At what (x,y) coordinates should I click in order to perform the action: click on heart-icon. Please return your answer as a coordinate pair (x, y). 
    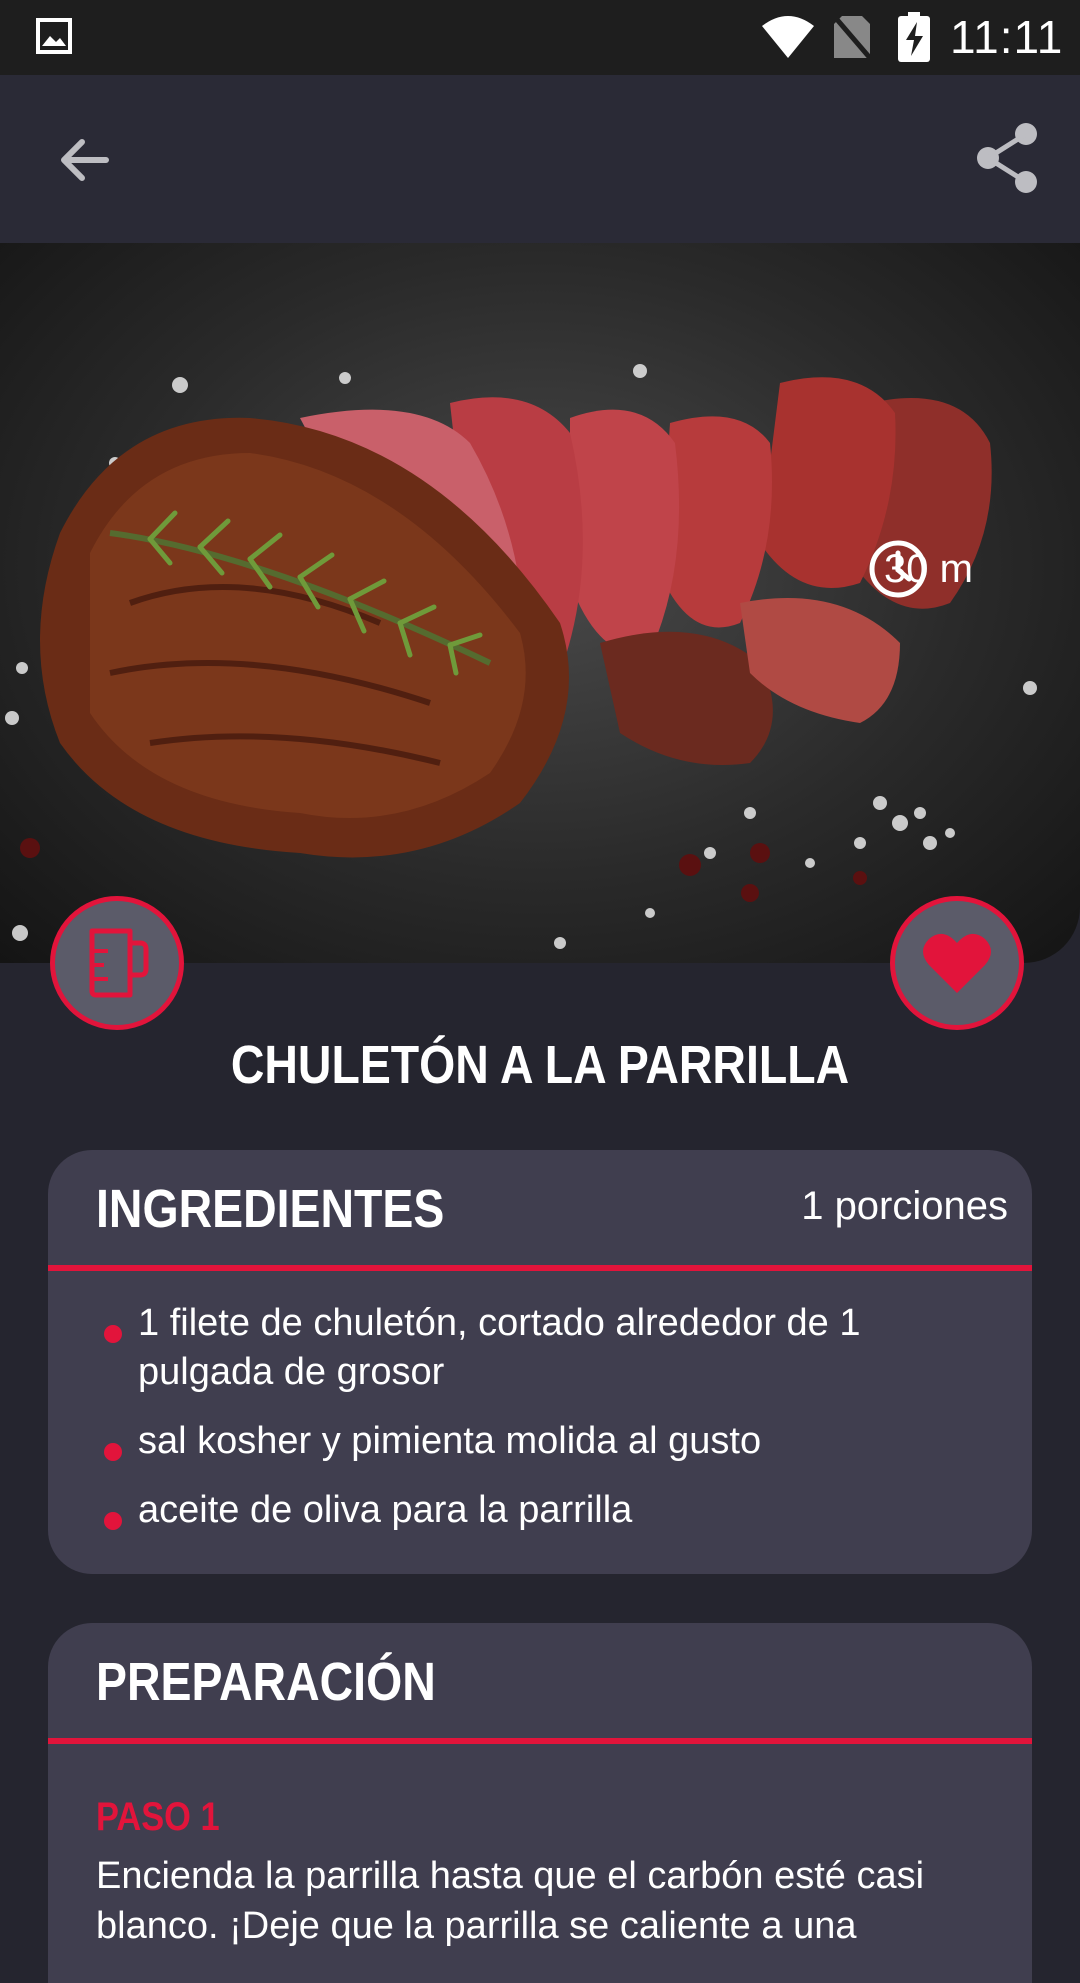
    Looking at the image, I should click on (957, 963).